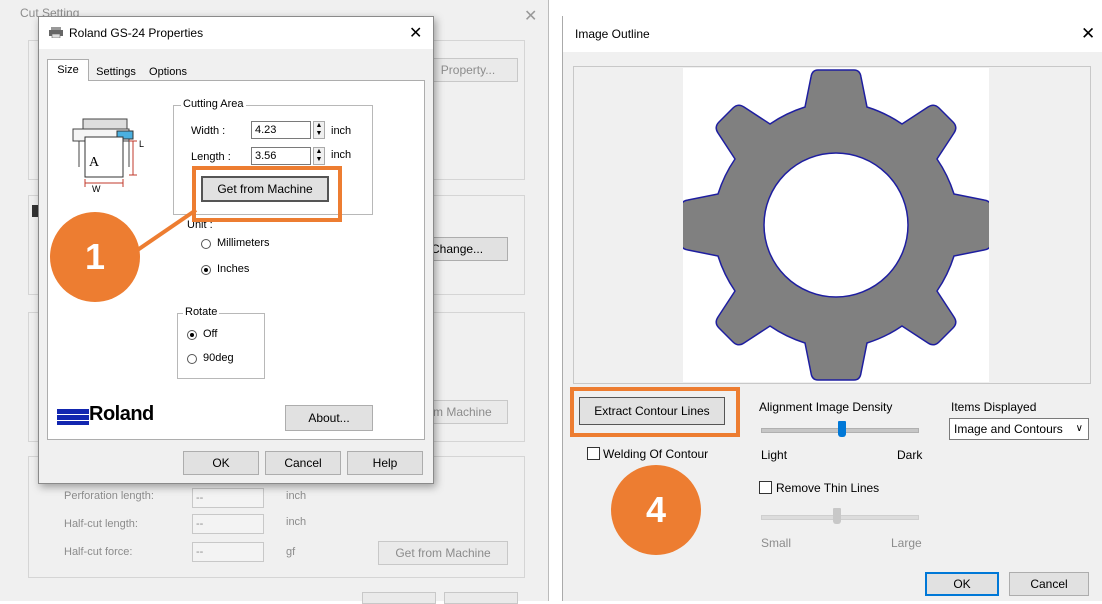  I want to click on cancel-button: Cancel, so click(1049, 584).